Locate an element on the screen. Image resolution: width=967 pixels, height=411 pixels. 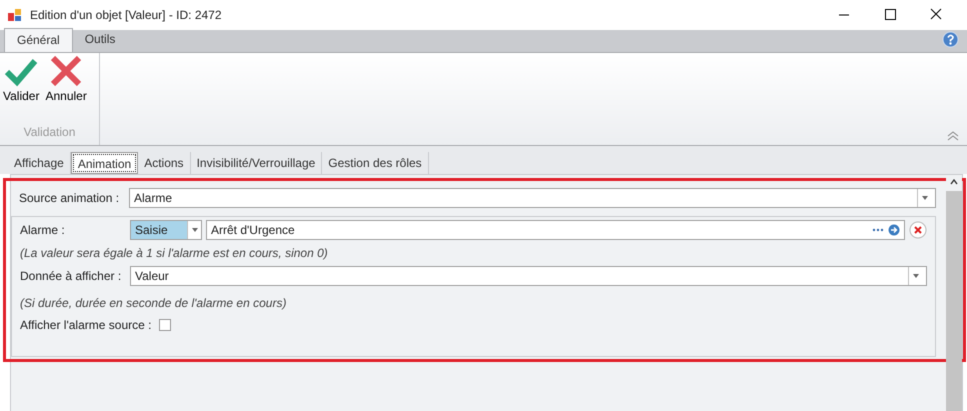
hint-text: (La valeur sera égale à 1 si l'alarme est en cours, sinon 0) is located at coordinates (174, 253).